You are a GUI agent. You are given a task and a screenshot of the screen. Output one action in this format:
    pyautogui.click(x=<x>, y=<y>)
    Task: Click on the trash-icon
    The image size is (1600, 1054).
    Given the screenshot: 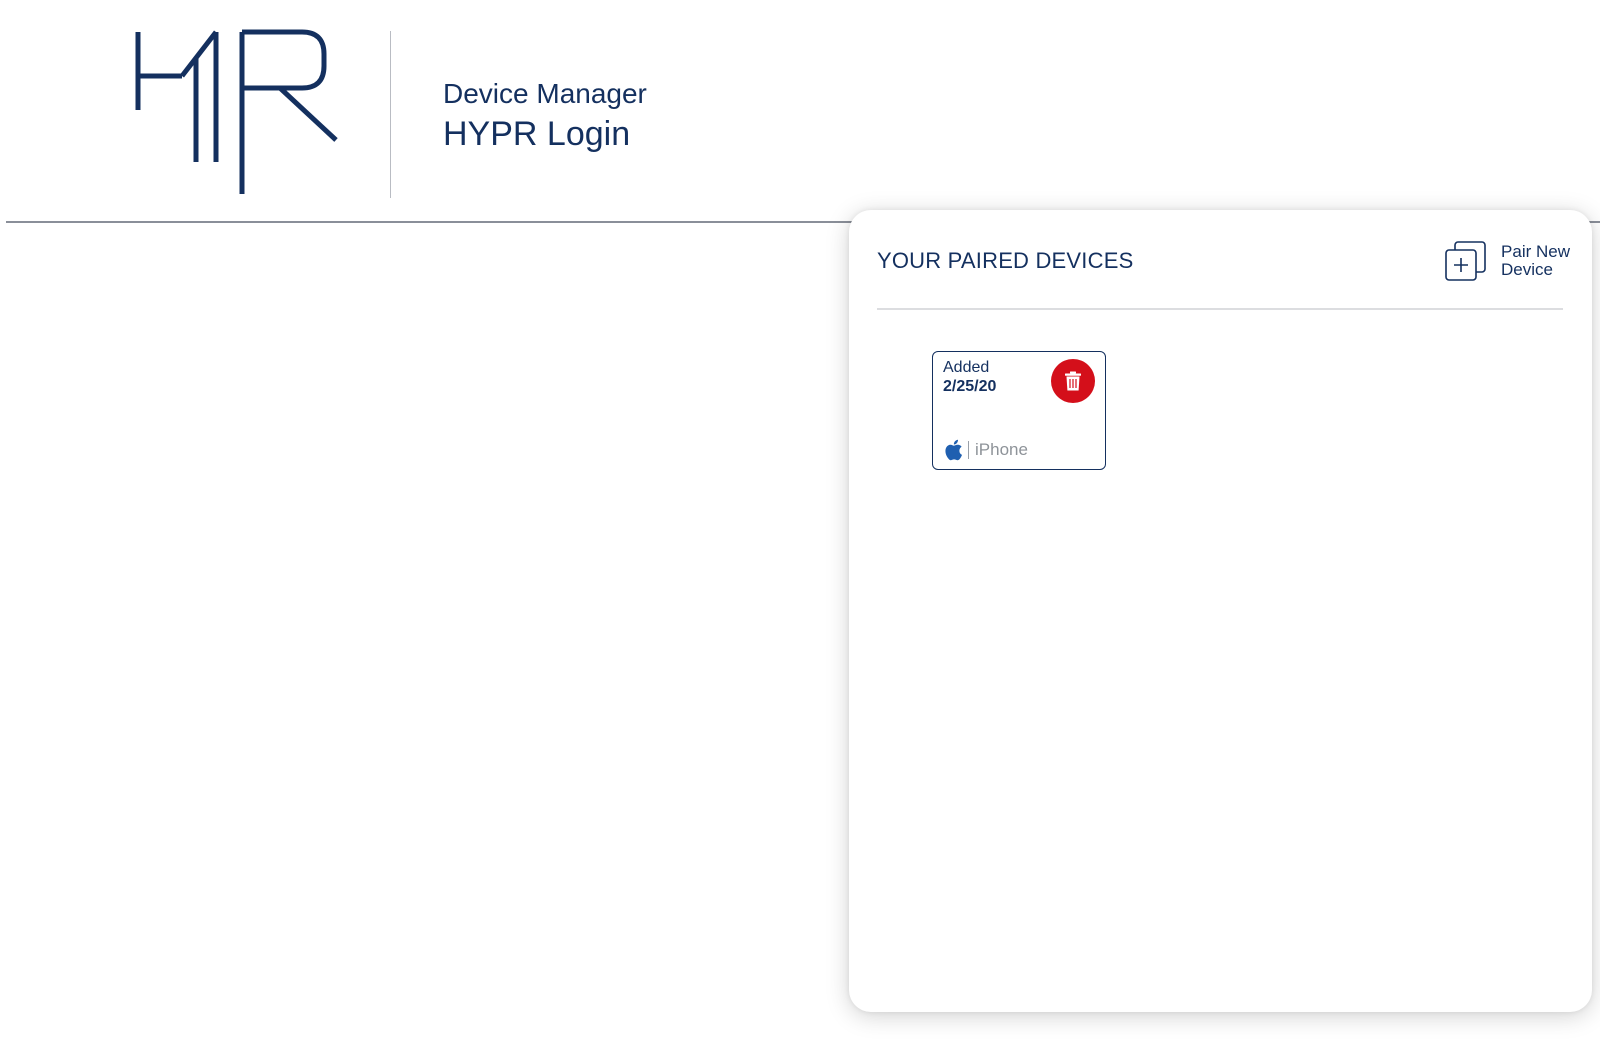 What is the action you would take?
    pyautogui.click(x=1073, y=381)
    